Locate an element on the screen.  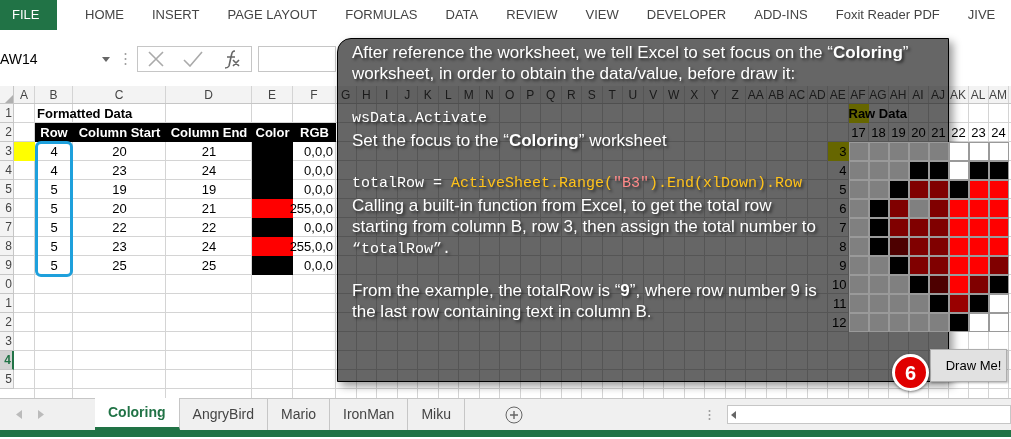
column-header: A is located at coordinates (24, 94).